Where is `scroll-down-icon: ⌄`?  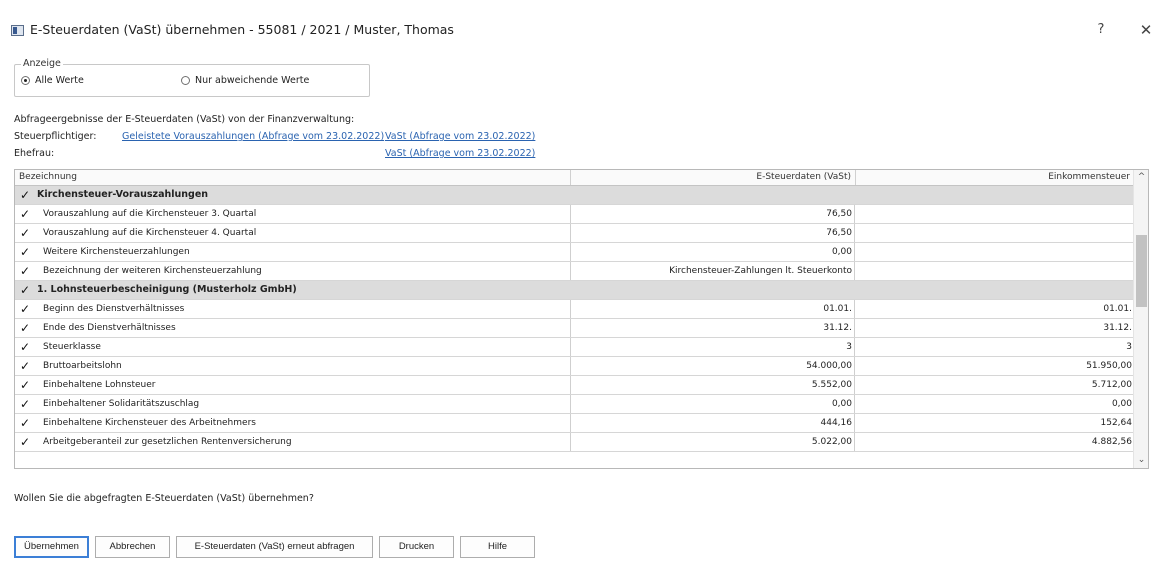
scroll-down-icon: ⌄ is located at coordinates (1141, 460).